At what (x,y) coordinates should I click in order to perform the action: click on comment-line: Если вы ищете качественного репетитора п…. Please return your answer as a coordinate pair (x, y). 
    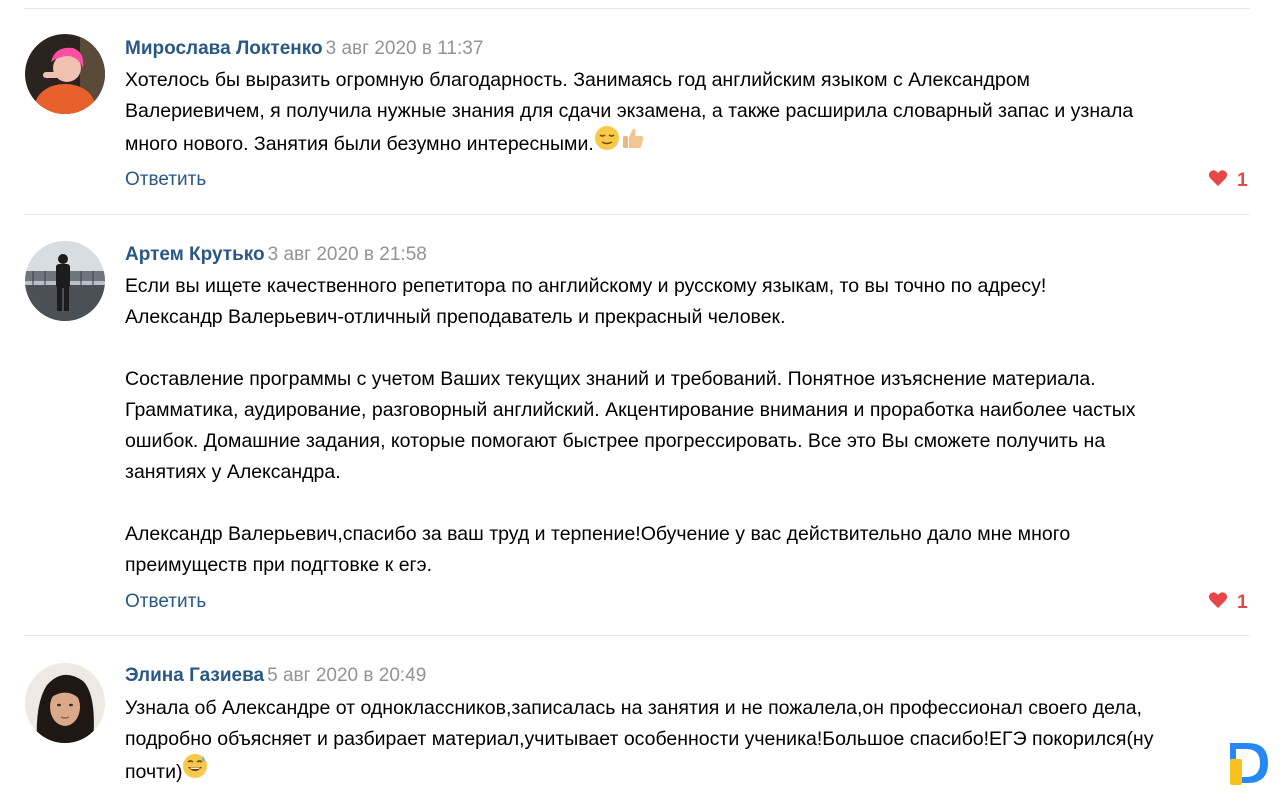
    Looking at the image, I should click on (586, 286).